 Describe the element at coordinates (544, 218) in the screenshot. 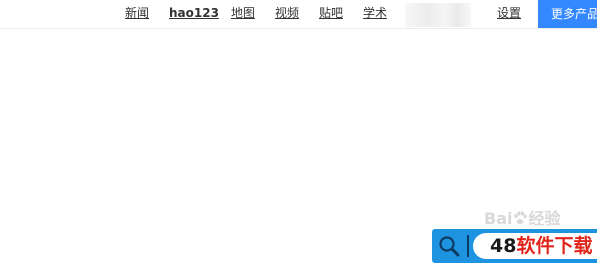

I see `watermark-brand-right: 经验` at that location.